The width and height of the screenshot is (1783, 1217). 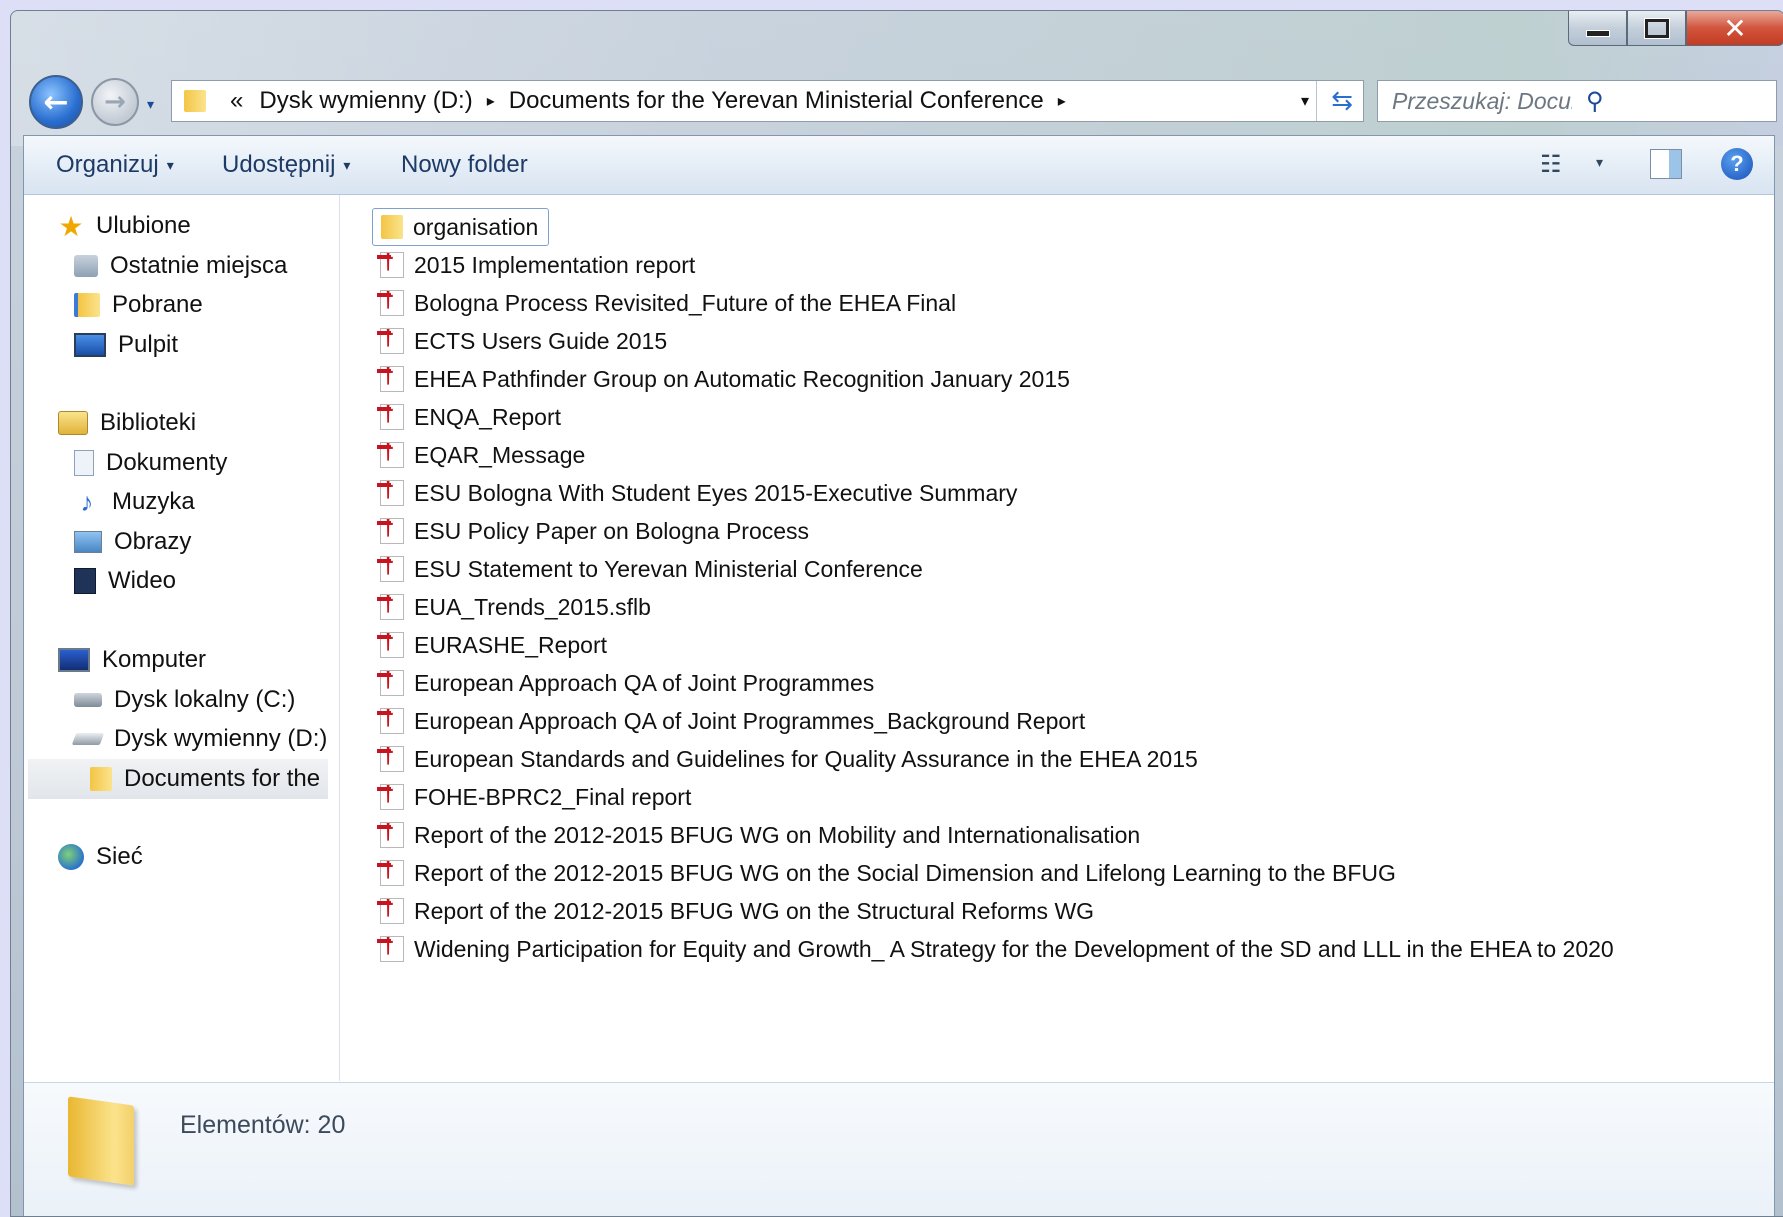 I want to click on removable-drive-icon, so click(x=88, y=739).